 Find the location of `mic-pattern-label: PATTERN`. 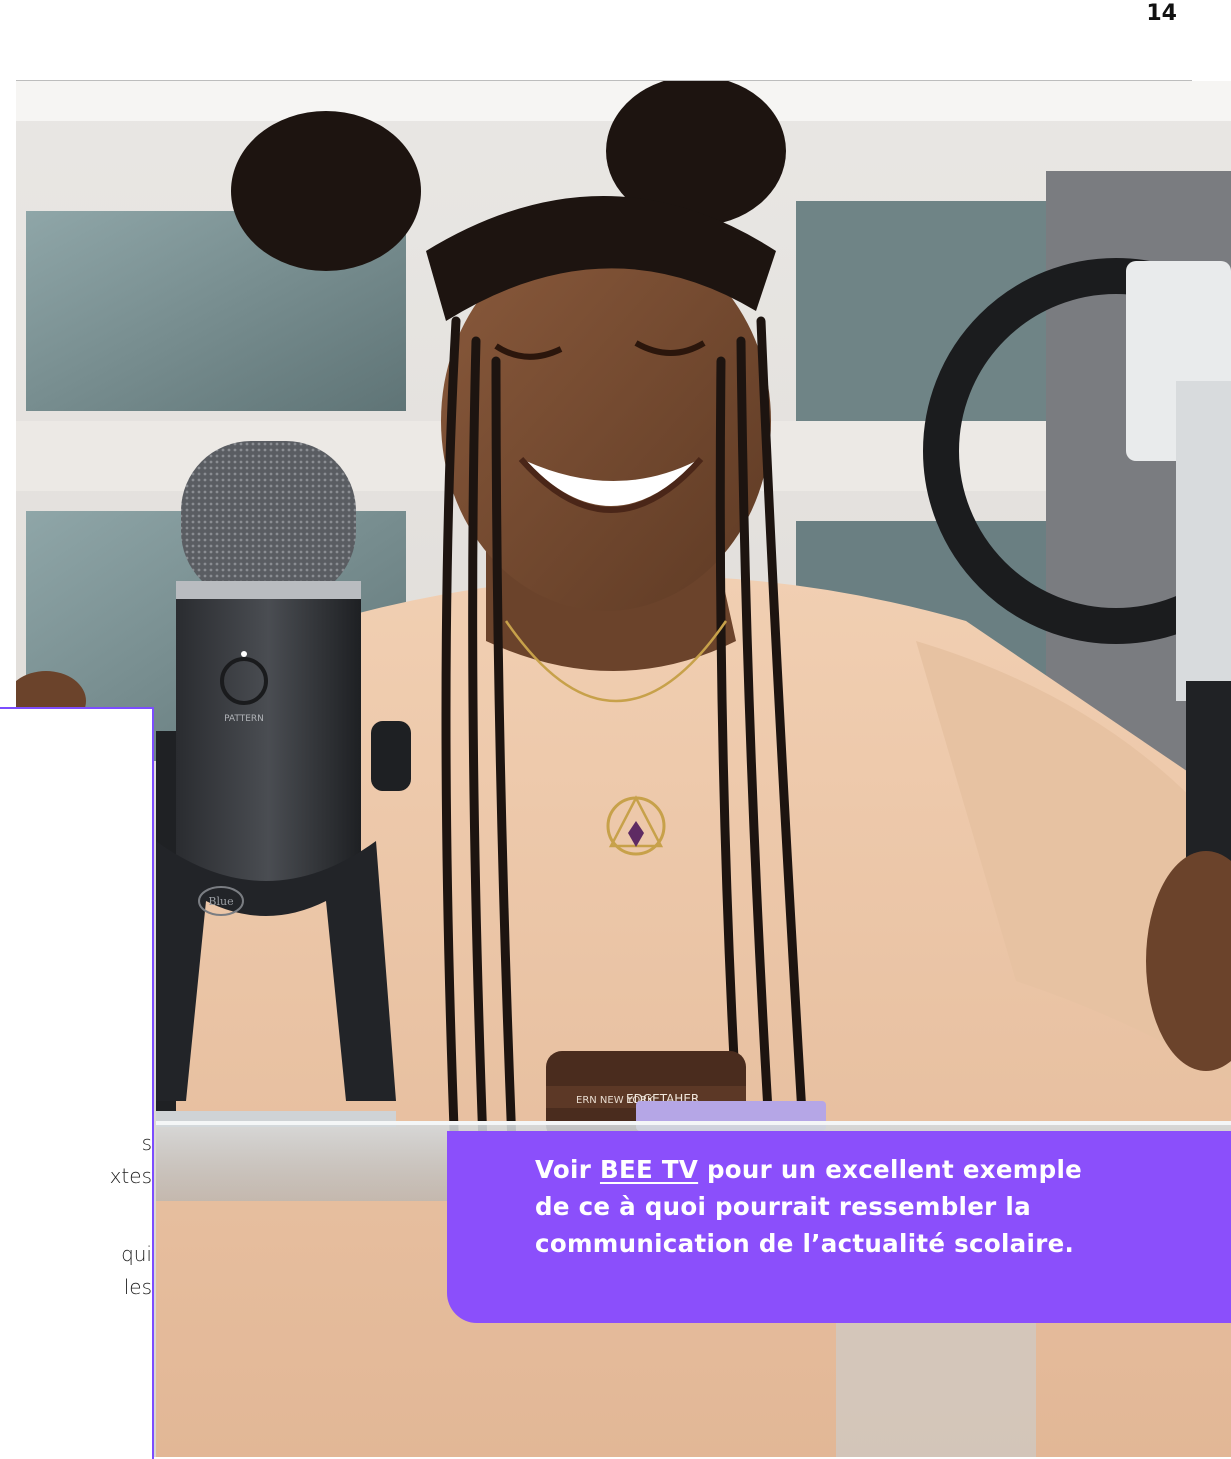

mic-pattern-label: PATTERN is located at coordinates (244, 719).